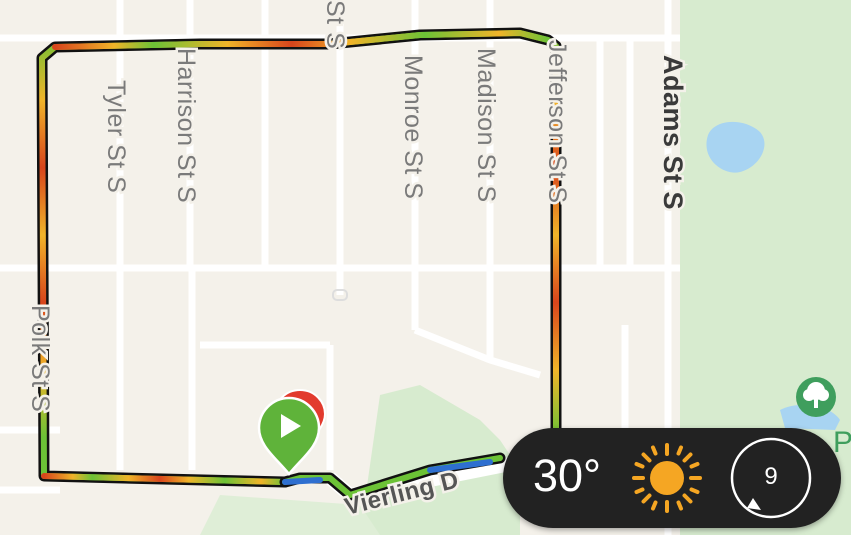 Image resolution: width=851 pixels, height=535 pixels. I want to click on street-label-partial: St S, so click(335, 24).